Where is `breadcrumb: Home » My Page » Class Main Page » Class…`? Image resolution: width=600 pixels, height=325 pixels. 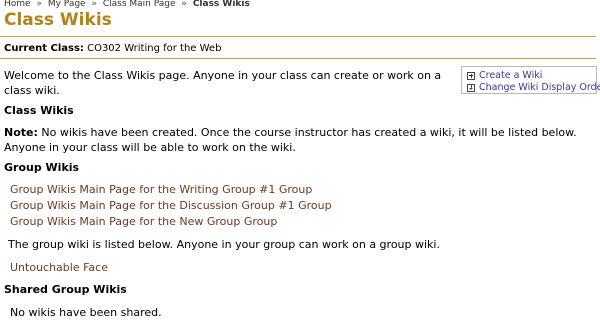
breadcrumb: Home » My Page » Class Main Page » Class… is located at coordinates (127, 5).